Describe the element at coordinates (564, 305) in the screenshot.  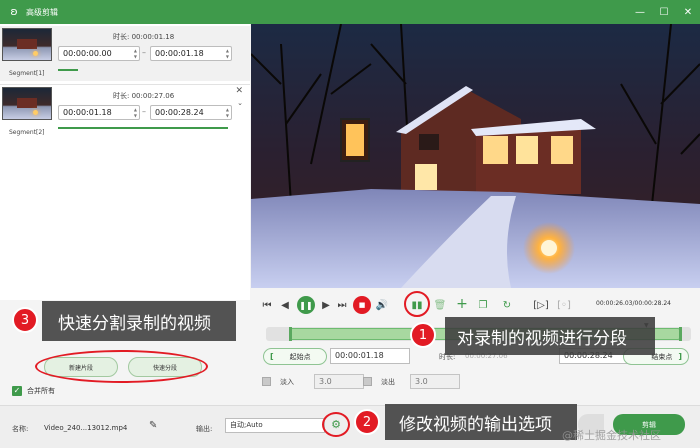
I see `mark-out-icon: [◦]` at that location.